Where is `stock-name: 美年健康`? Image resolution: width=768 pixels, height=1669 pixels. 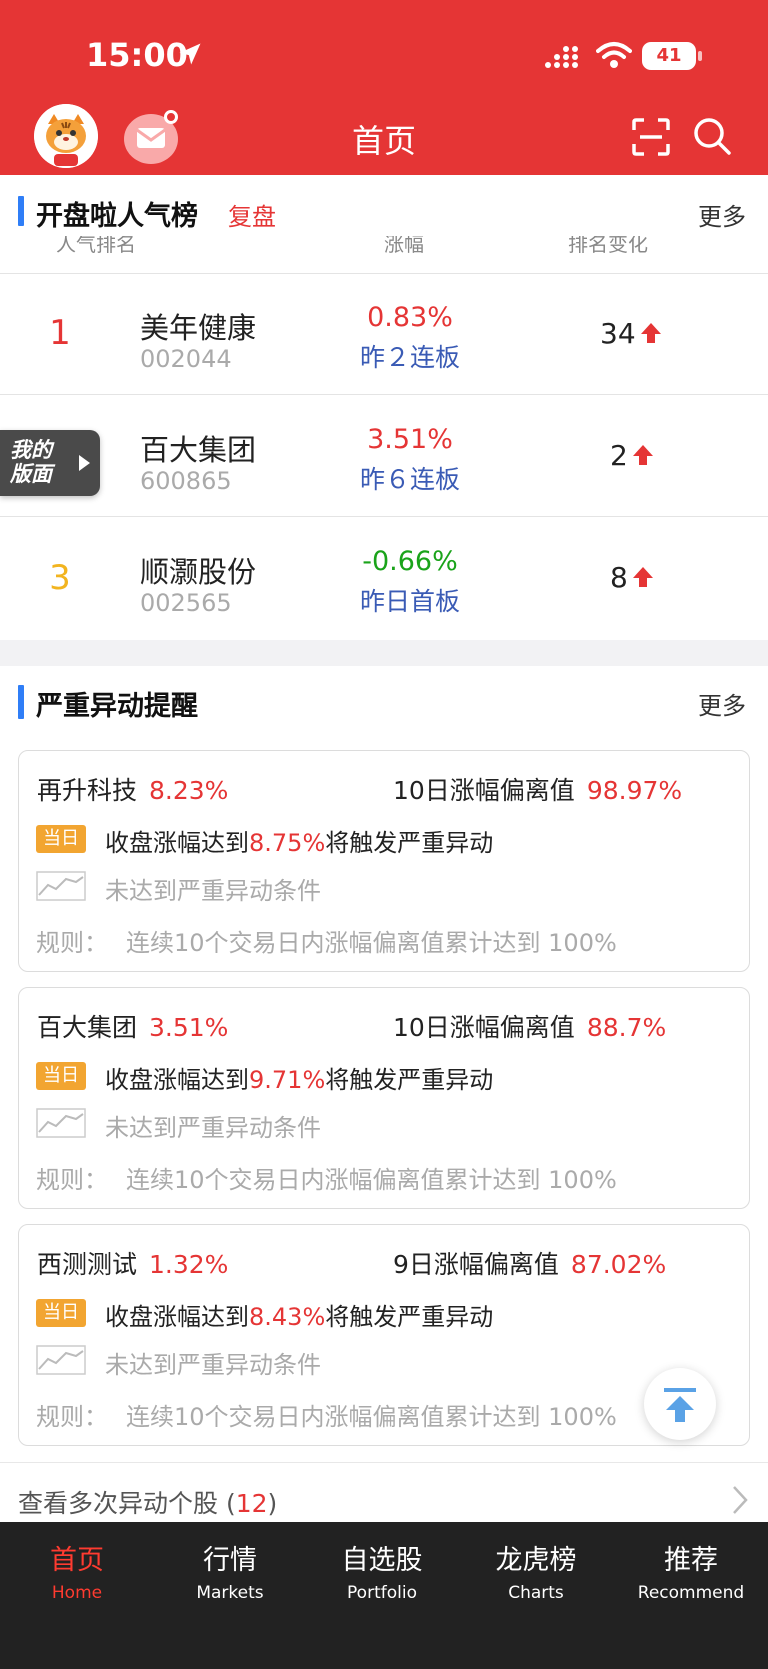
stock-name: 美年健康 is located at coordinates (198, 328).